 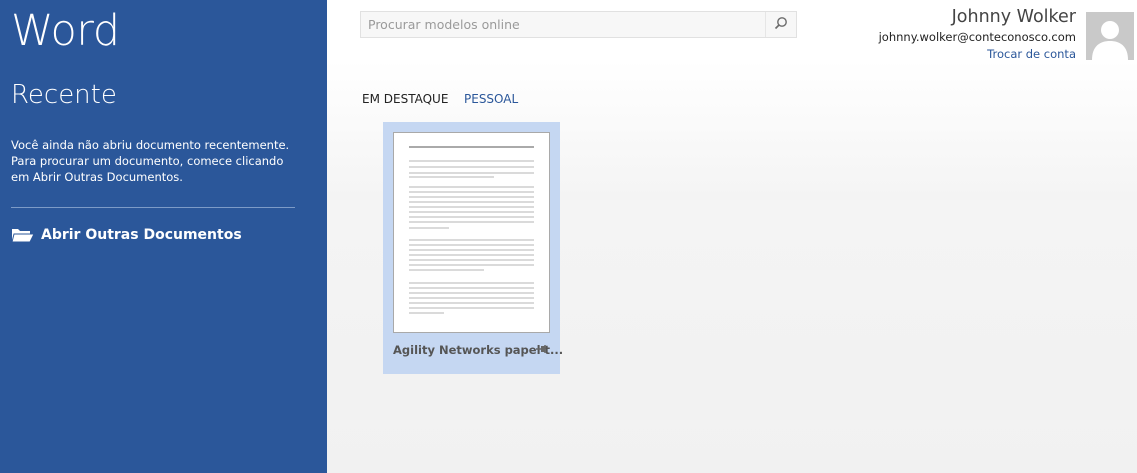 What do you see at coordinates (405, 99) in the screenshot?
I see `tab-featured: EM DESTAQUE` at bounding box center [405, 99].